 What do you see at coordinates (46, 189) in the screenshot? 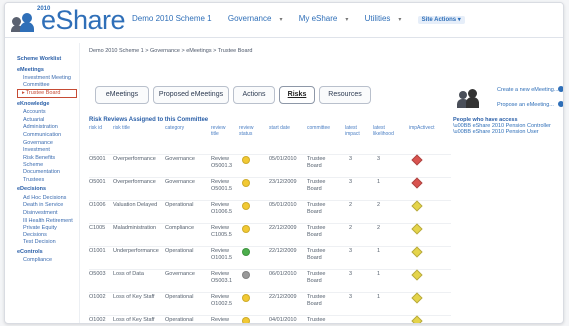
I see `sidebar-section-edecisions: eDecisions` at bounding box center [46, 189].